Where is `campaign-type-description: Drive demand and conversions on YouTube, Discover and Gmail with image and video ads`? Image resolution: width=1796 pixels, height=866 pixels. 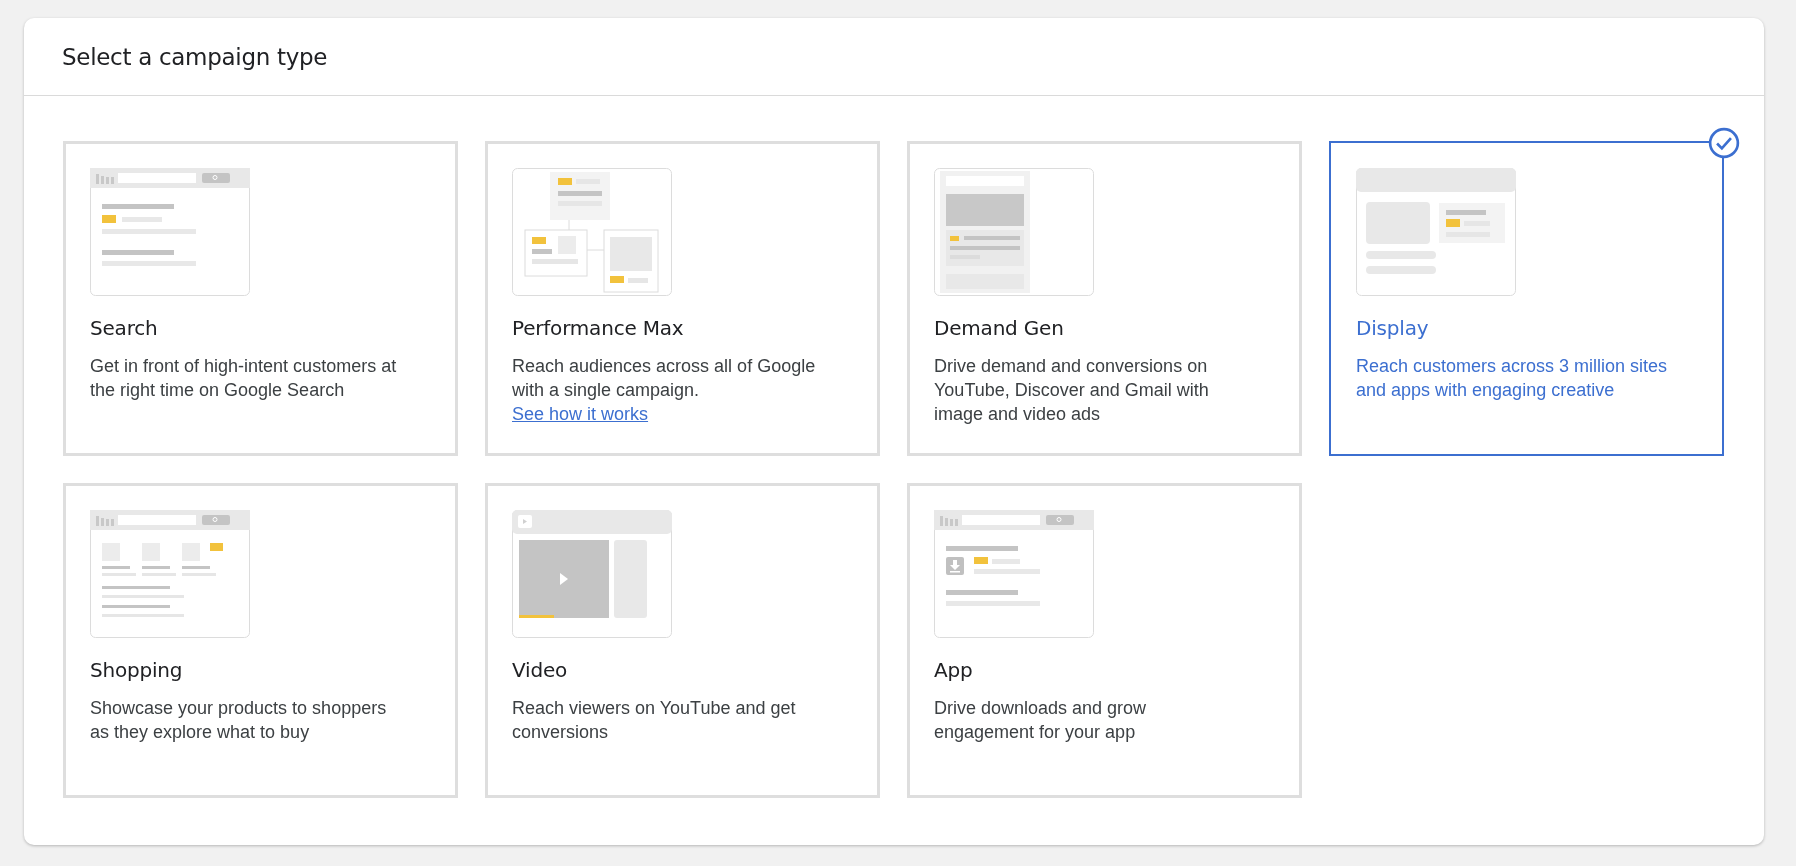 campaign-type-description: Drive demand and conversions on YouTube, Discover and Gmail with image and video ads is located at coordinates (1072, 390).